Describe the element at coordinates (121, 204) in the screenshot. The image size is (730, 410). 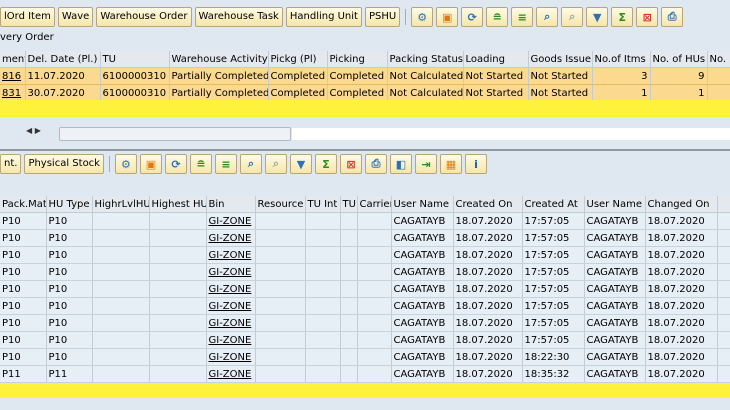
I see `column-header: HighrLvlHU` at that location.